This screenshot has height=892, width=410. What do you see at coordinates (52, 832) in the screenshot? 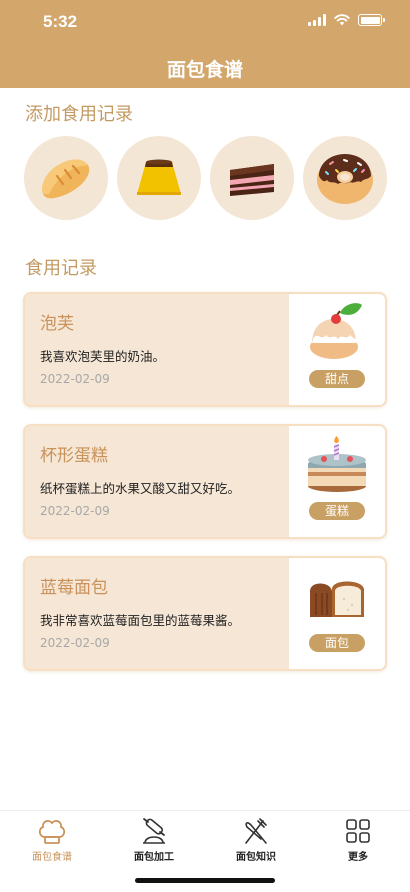
I see `chef-hat-icon` at bounding box center [52, 832].